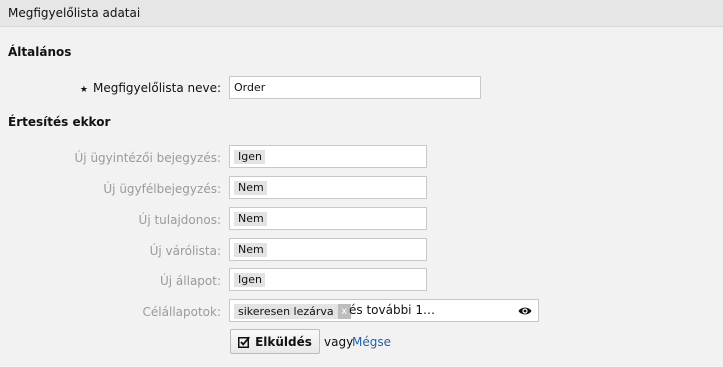 Image resolution: width=723 pixels, height=367 pixels. I want to click on checkbox-check-icon, so click(244, 342).